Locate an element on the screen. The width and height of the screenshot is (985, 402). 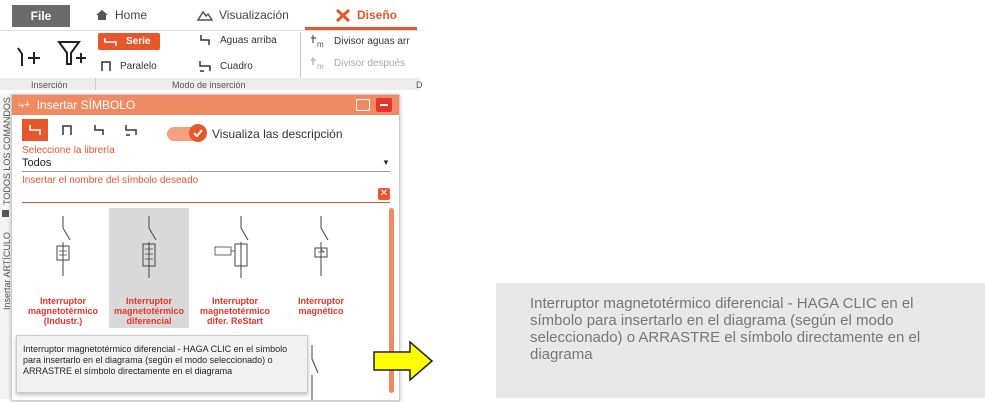
symbol-name: Interruptor magnetotérmico (Industr.) is located at coordinates (62, 311).